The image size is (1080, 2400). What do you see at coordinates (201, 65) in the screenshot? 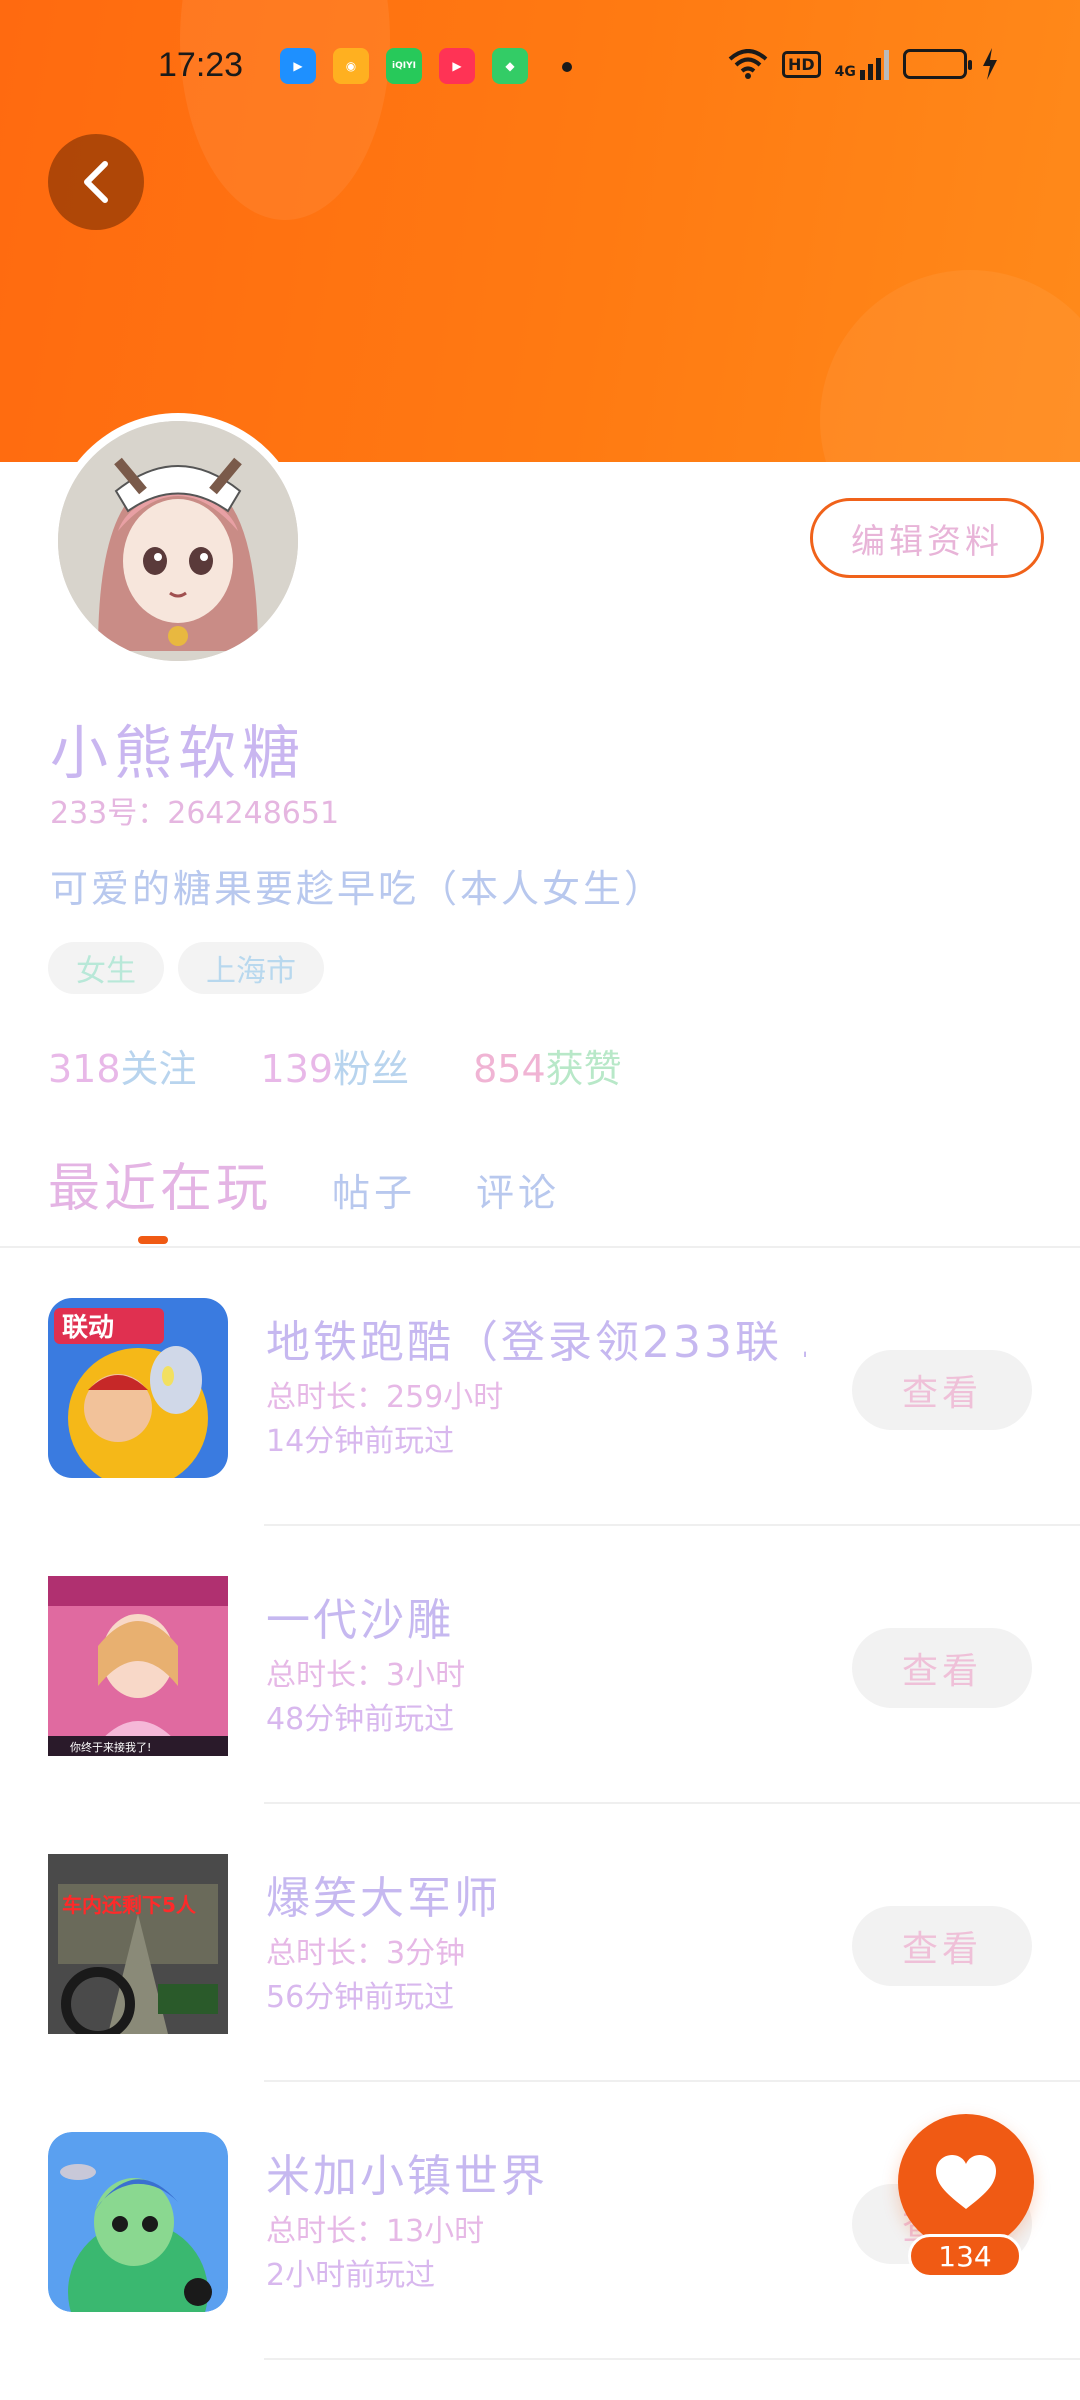
I see `status-time: 17:23` at bounding box center [201, 65].